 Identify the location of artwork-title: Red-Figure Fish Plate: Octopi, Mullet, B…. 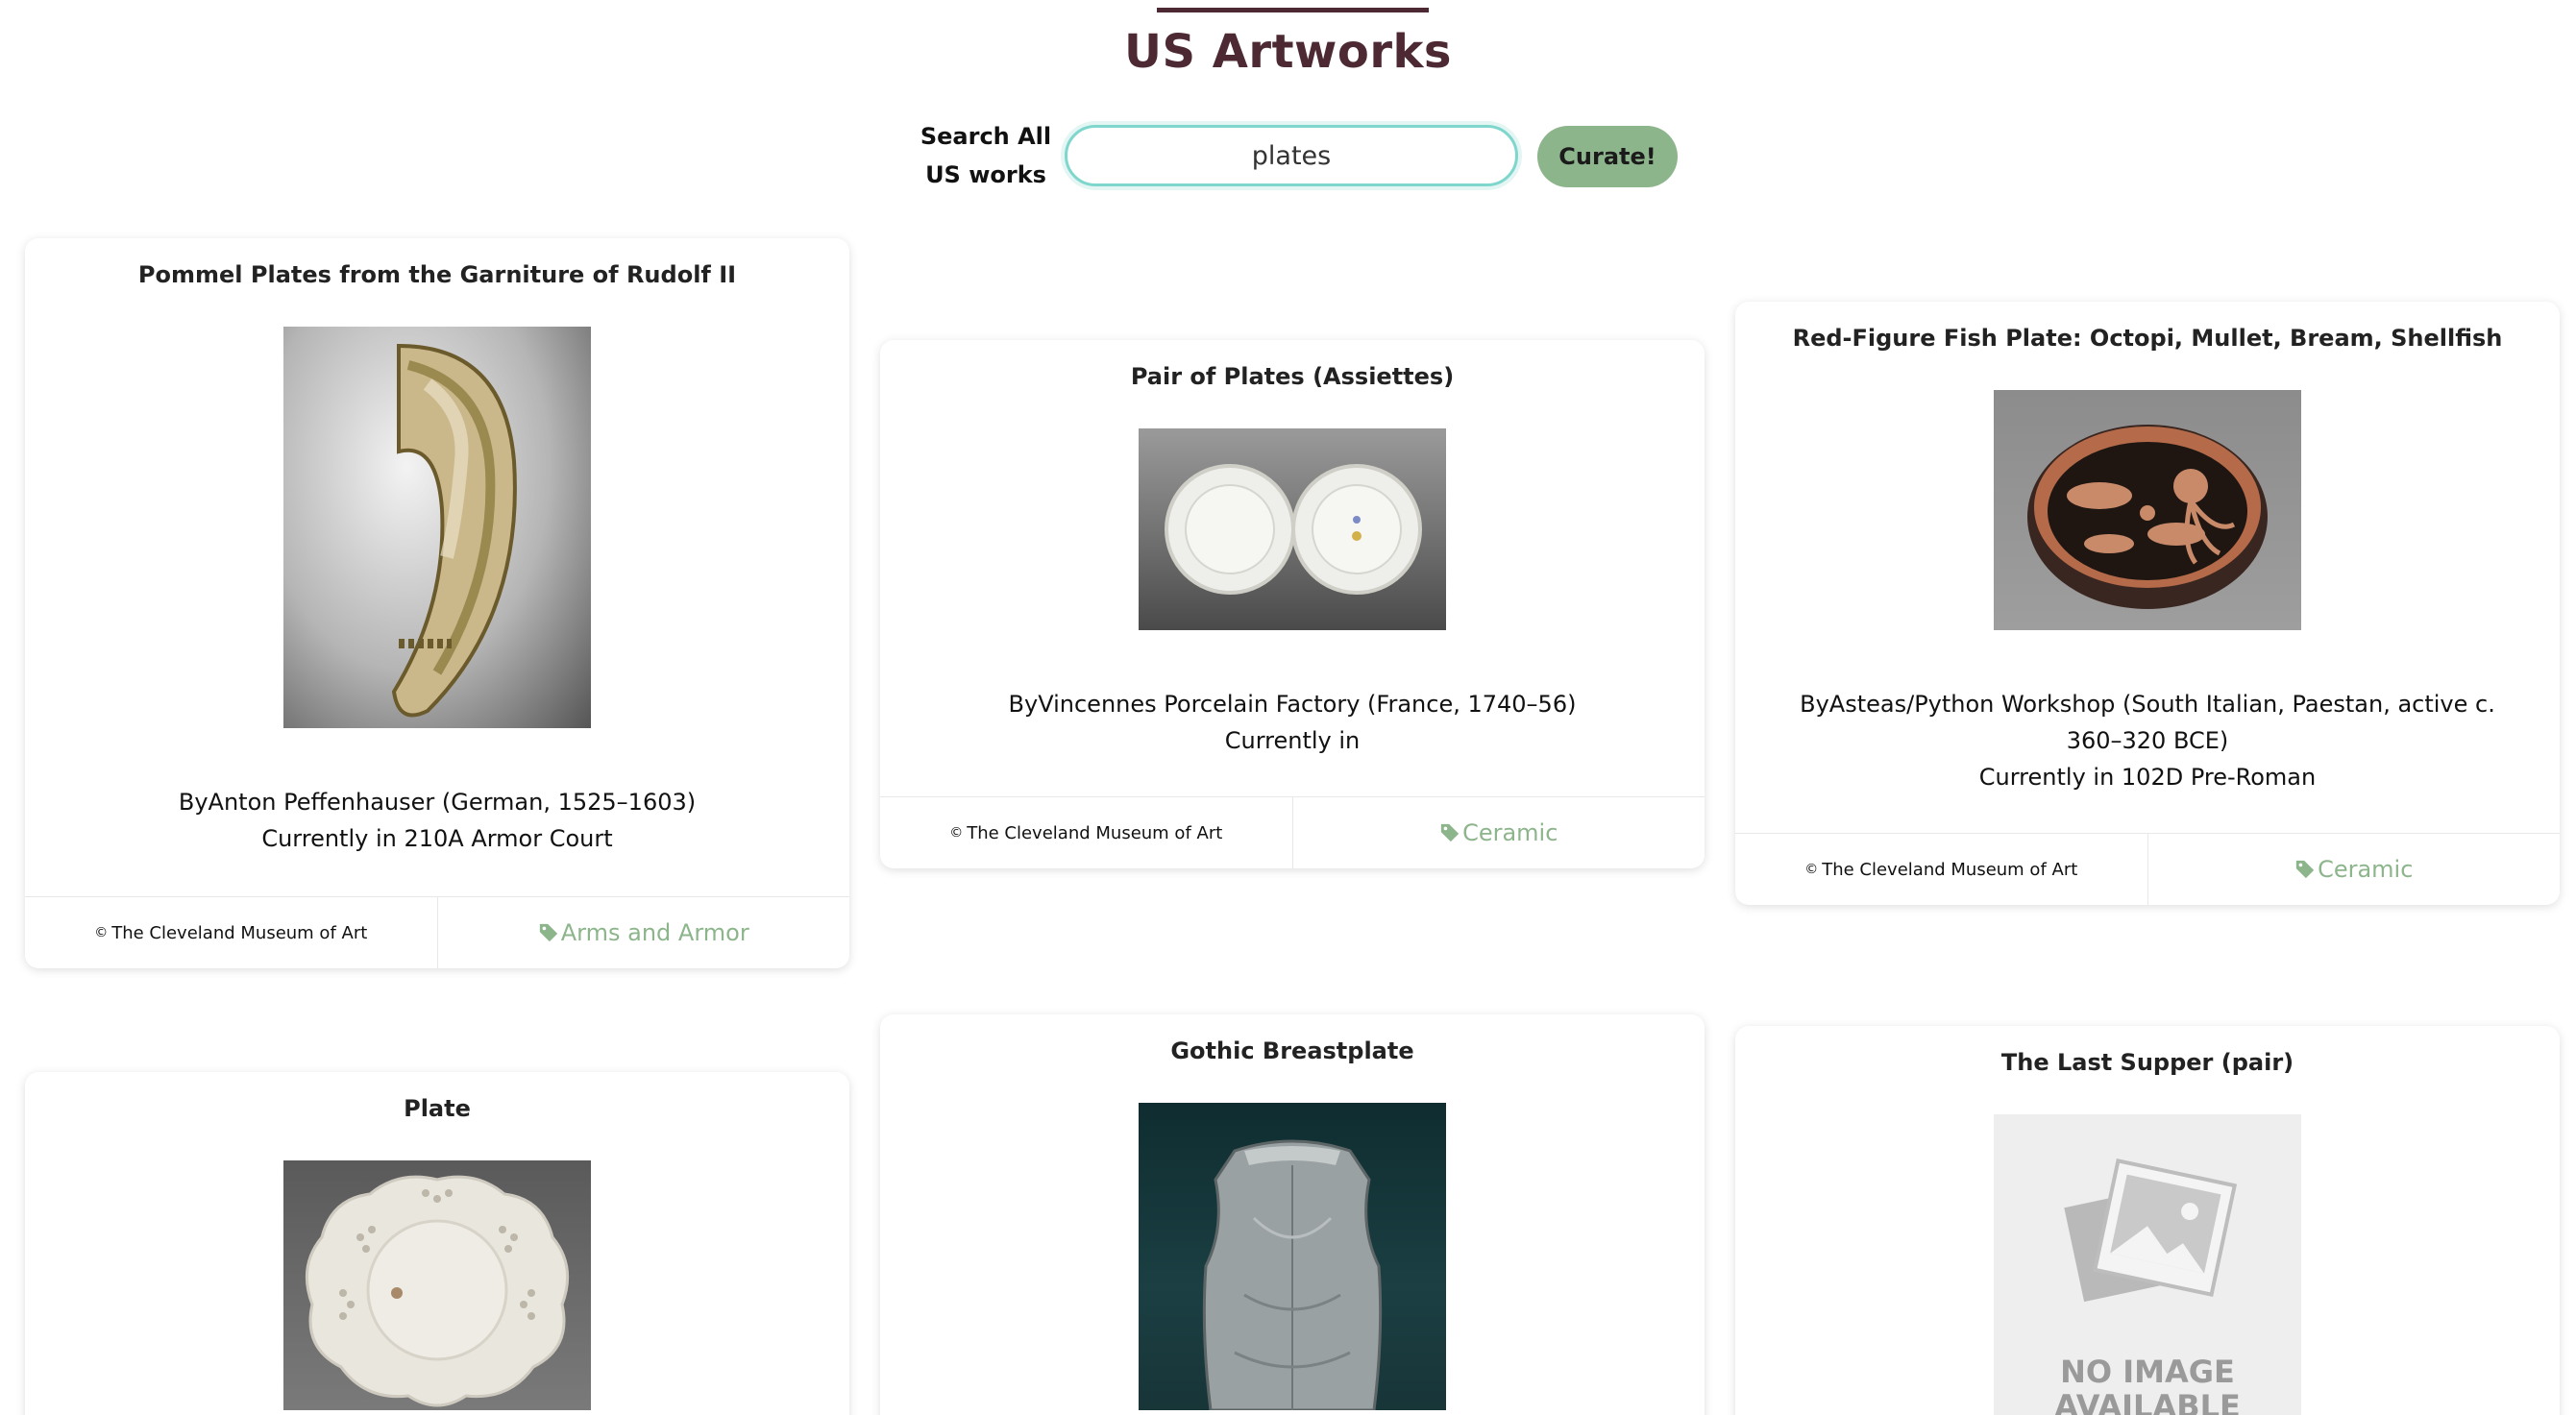
(2147, 338).